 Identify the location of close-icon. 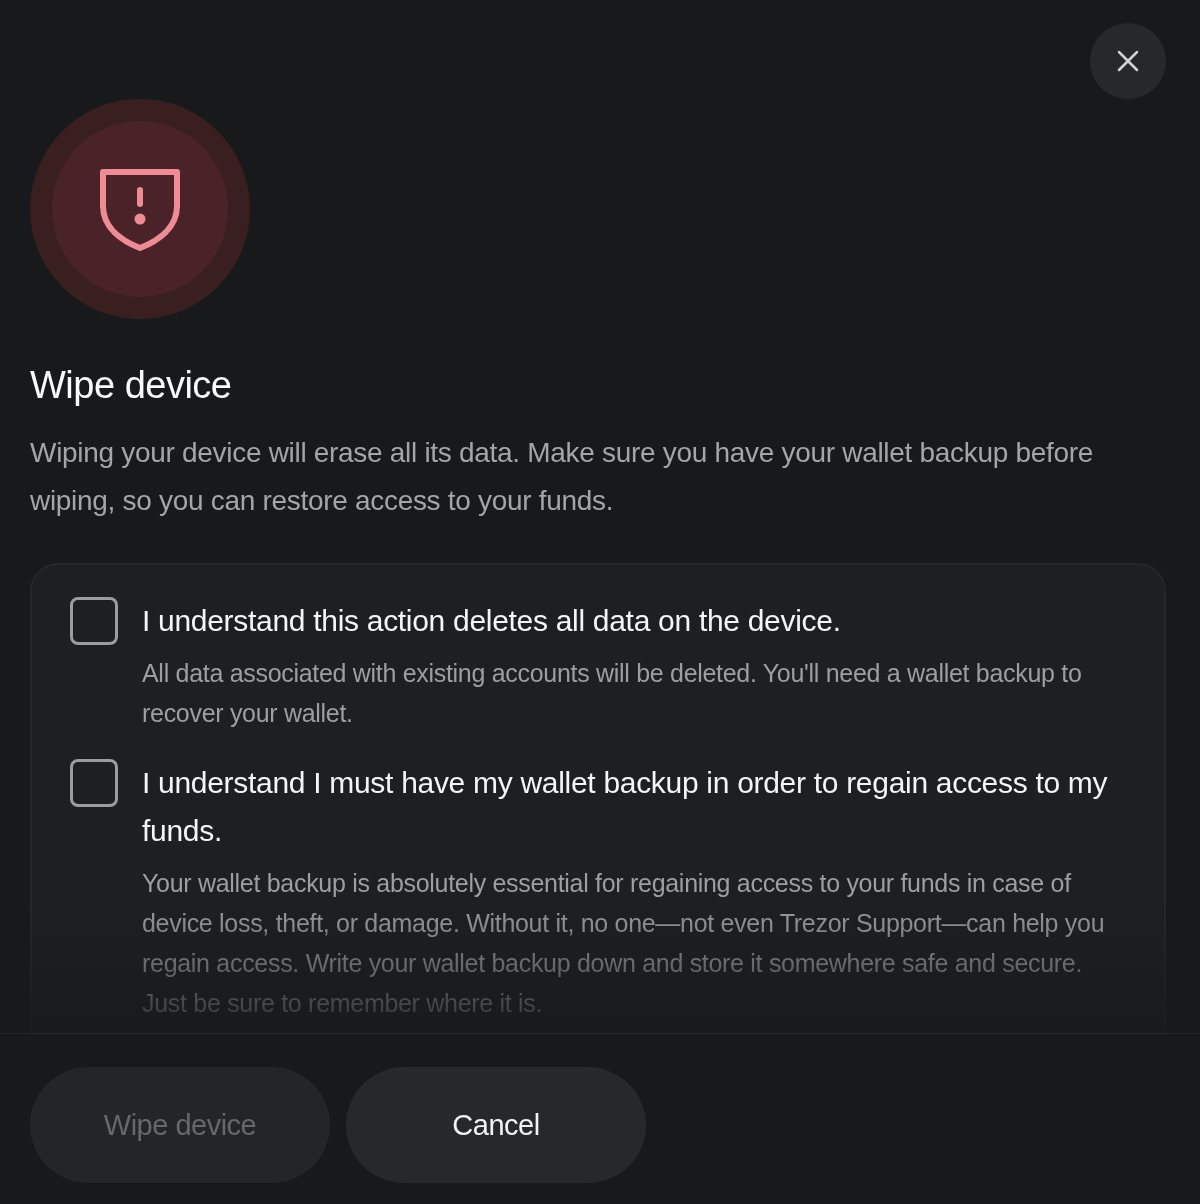
(1128, 61).